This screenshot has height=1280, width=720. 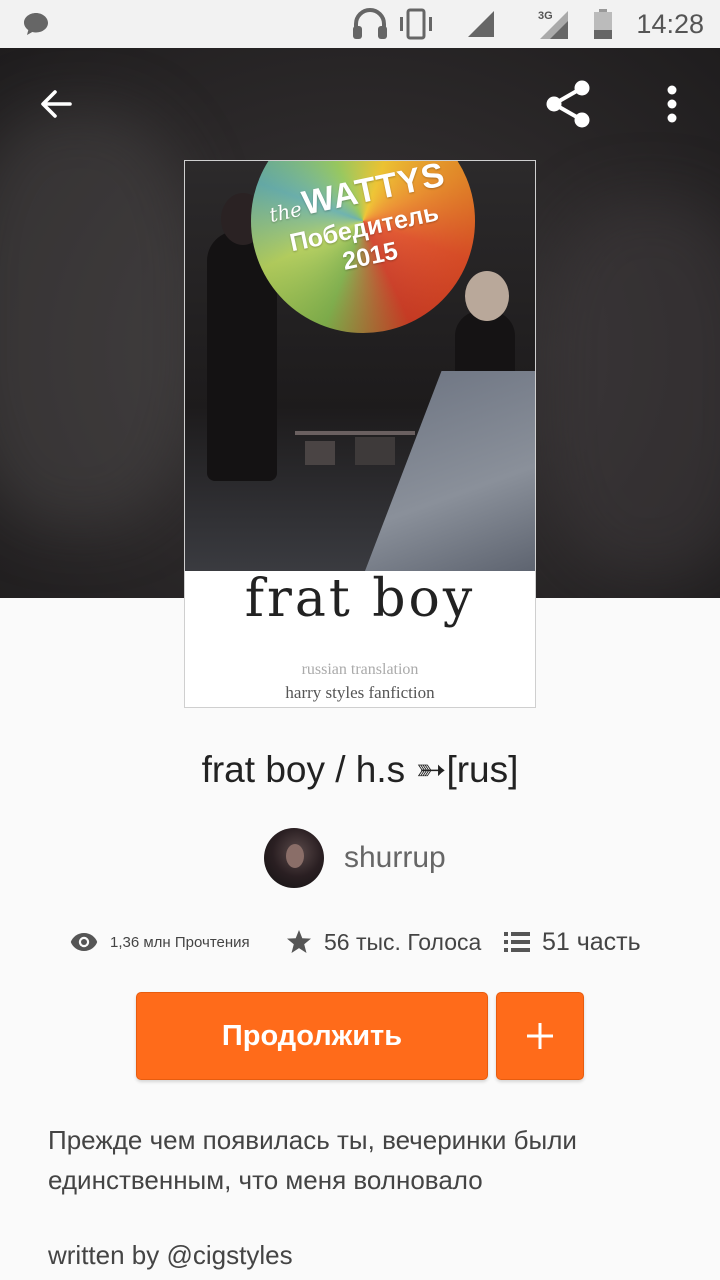 What do you see at coordinates (360, 769) in the screenshot?
I see `story-title: frat boy / h.s ➳[rus]` at bounding box center [360, 769].